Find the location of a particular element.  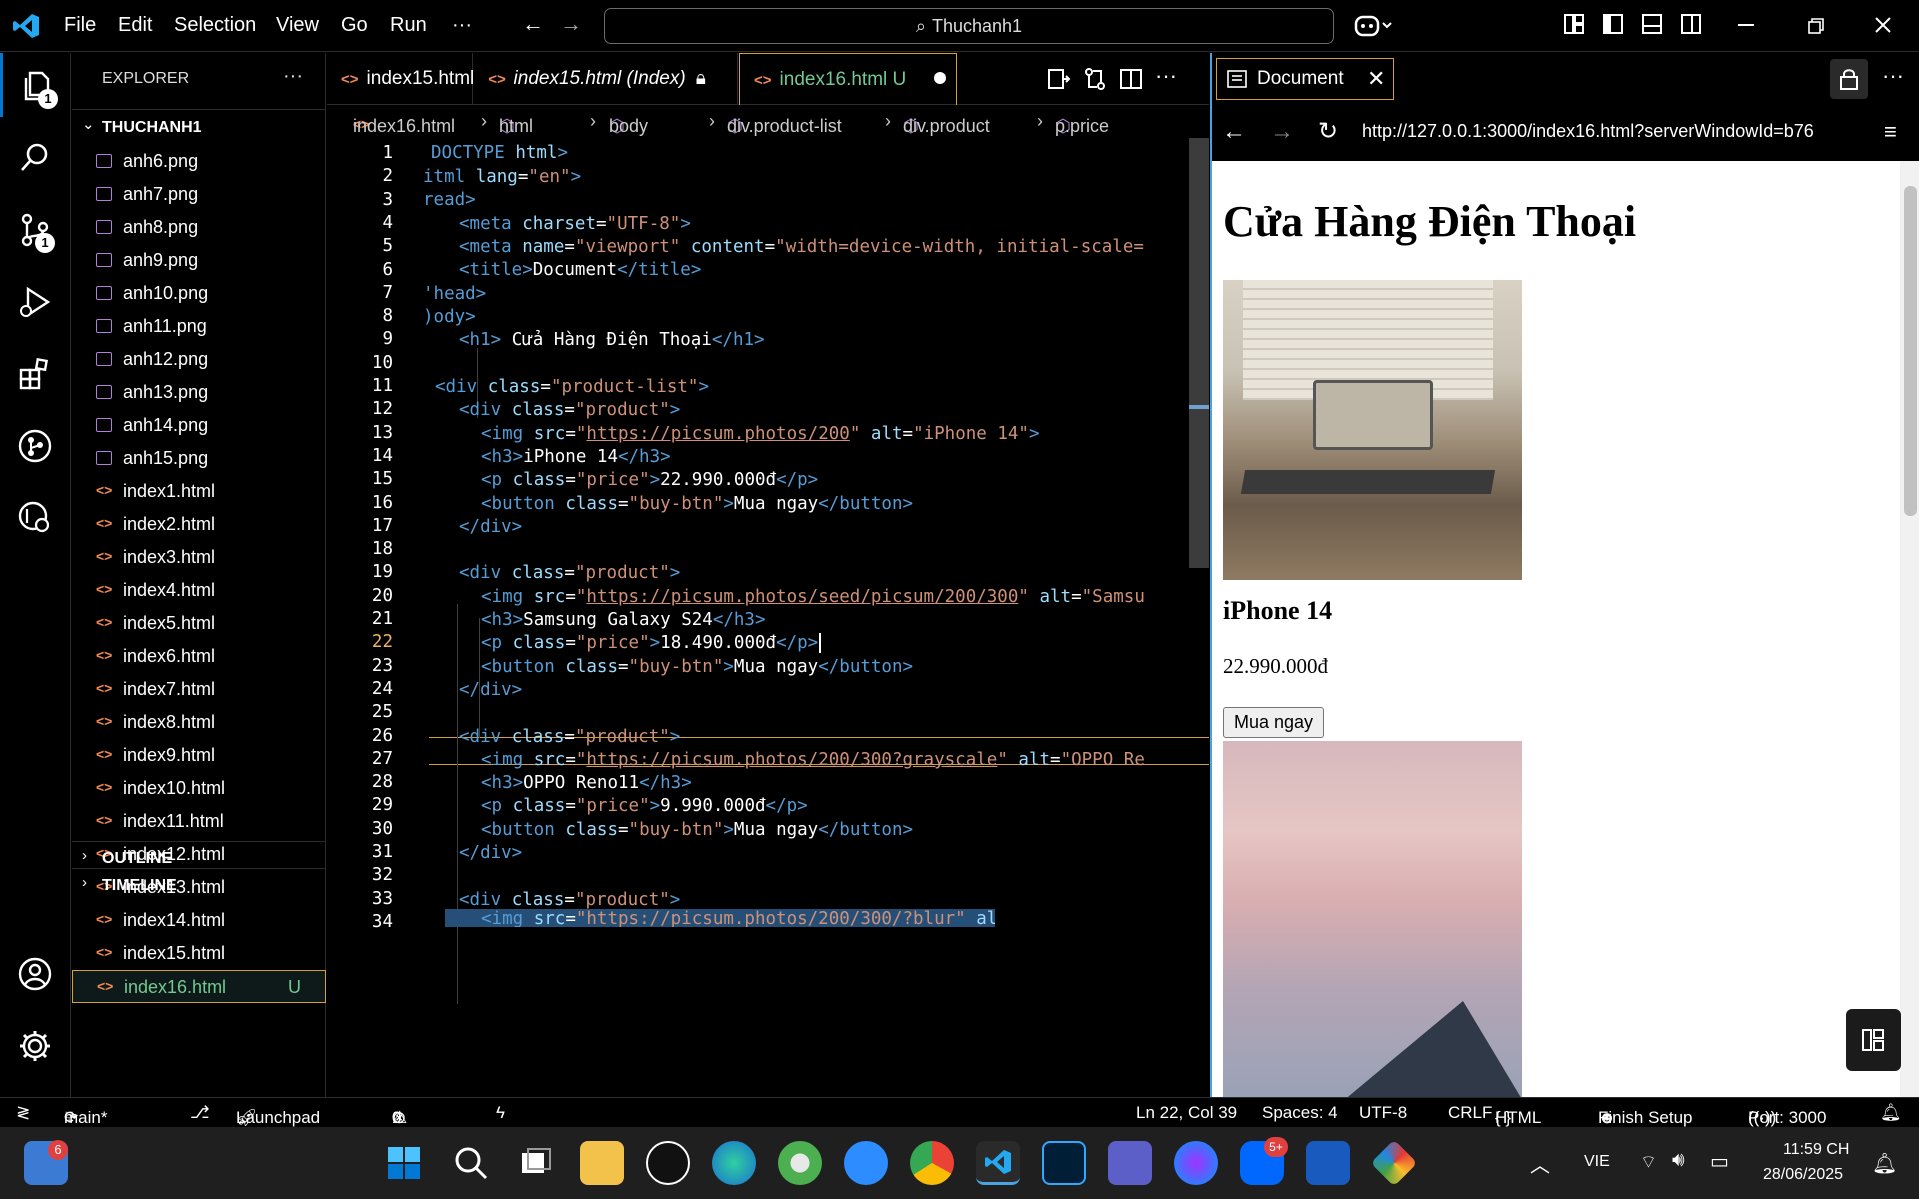

minimize-icon is located at coordinates (1746, 25).